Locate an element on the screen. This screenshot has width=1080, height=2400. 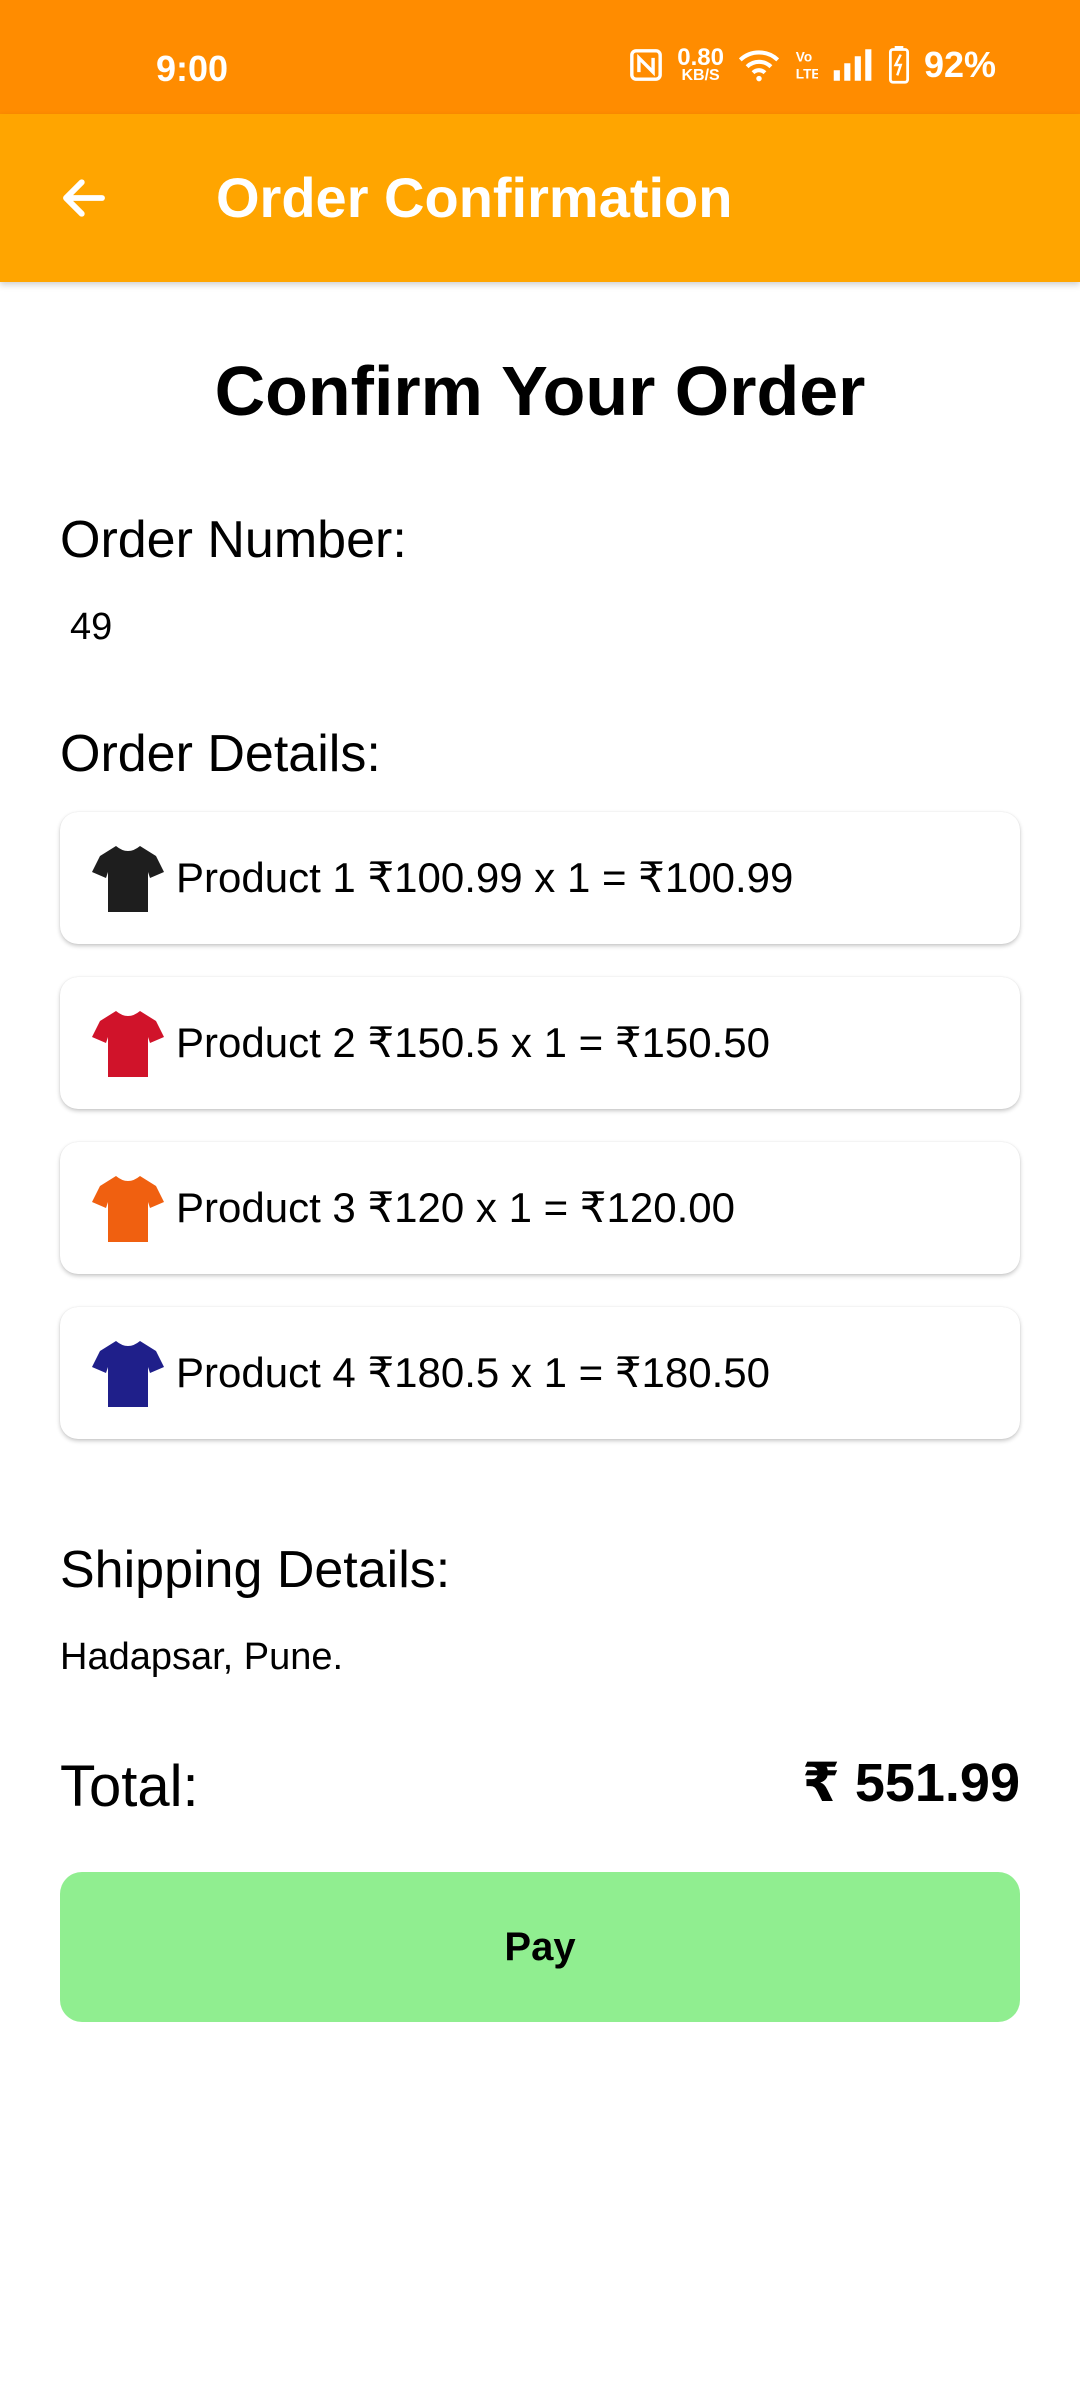
status-time: 9:00 is located at coordinates (192, 68).